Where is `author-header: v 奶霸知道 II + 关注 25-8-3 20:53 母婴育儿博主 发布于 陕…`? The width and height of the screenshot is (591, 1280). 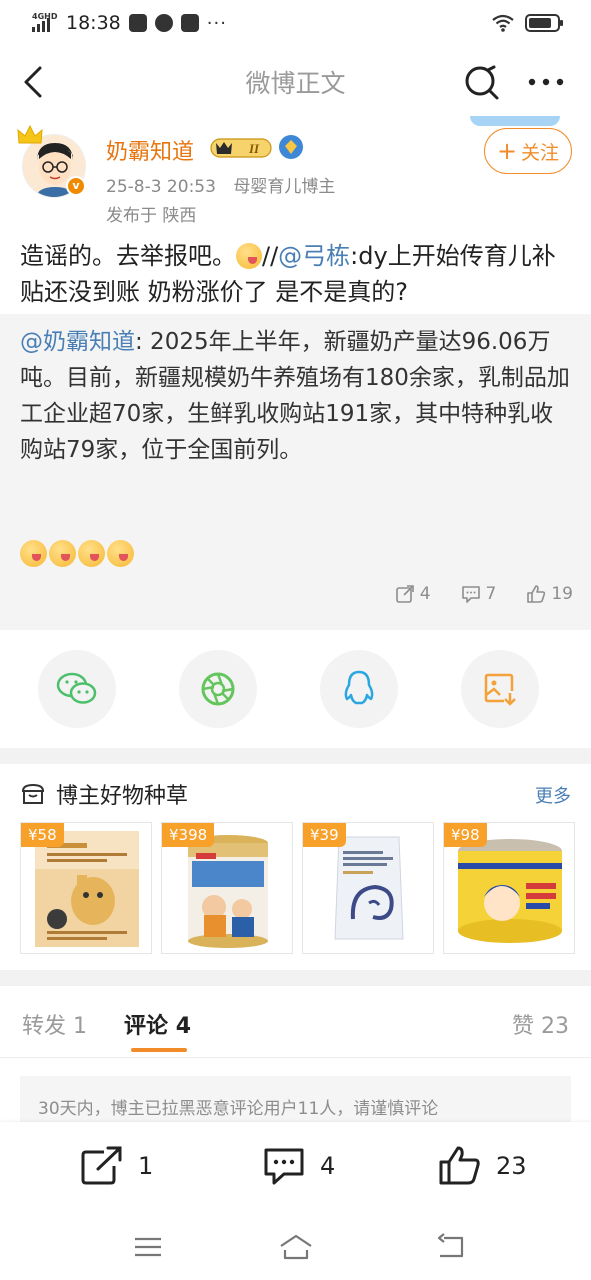
author-header: v 奶霸知道 II + 关注 25-8-3 20:53 母婴育儿博主 发布于 陕… is located at coordinates (295, 175).